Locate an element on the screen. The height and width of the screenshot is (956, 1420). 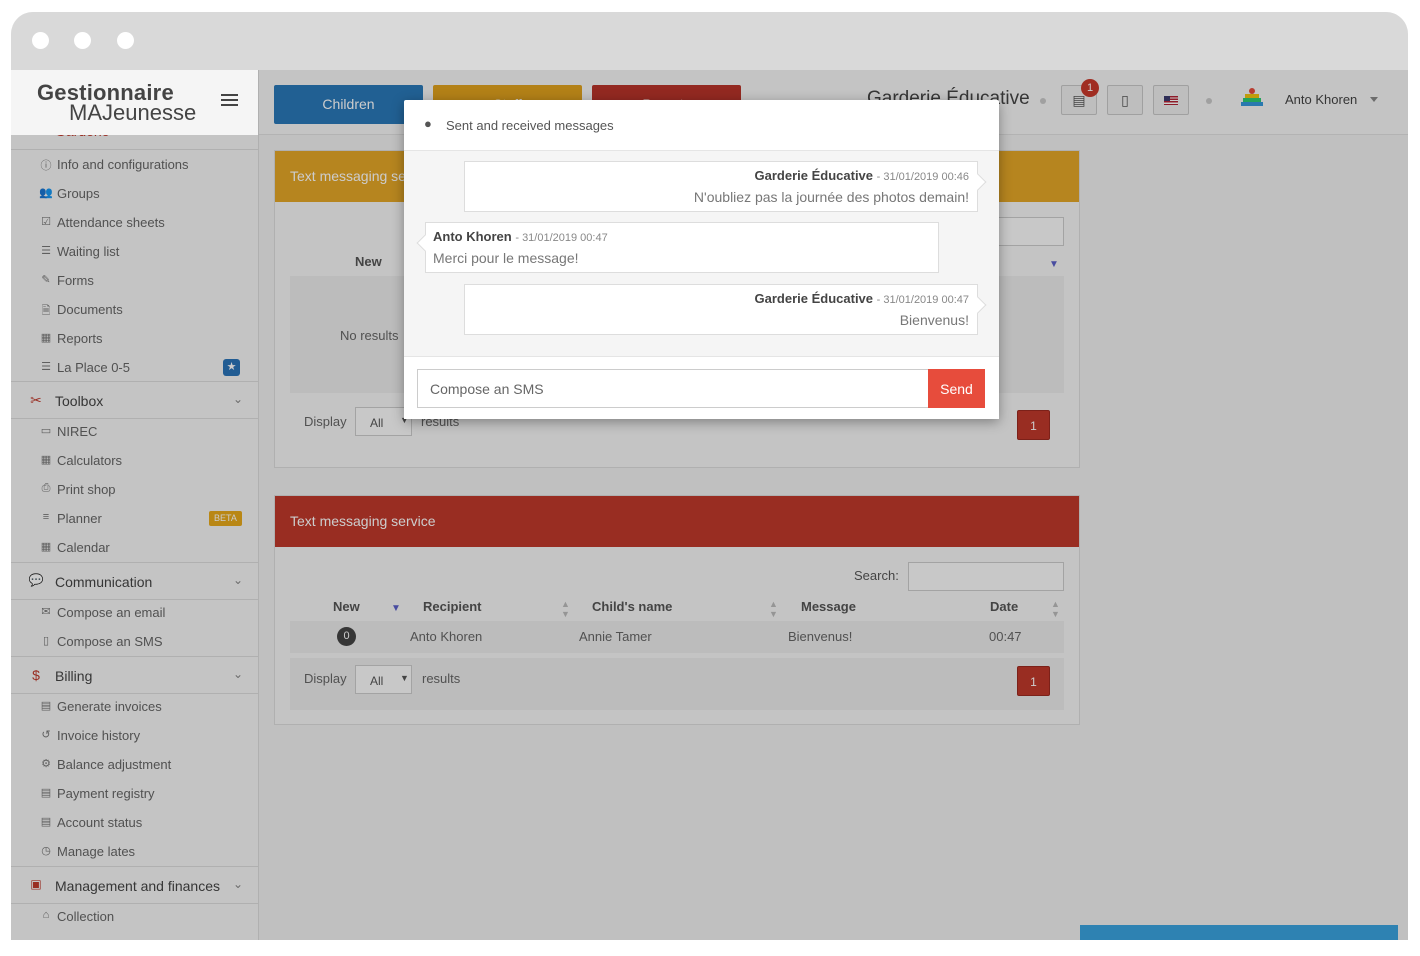
brand-line2: MAJeunesse is located at coordinates (133, 112).